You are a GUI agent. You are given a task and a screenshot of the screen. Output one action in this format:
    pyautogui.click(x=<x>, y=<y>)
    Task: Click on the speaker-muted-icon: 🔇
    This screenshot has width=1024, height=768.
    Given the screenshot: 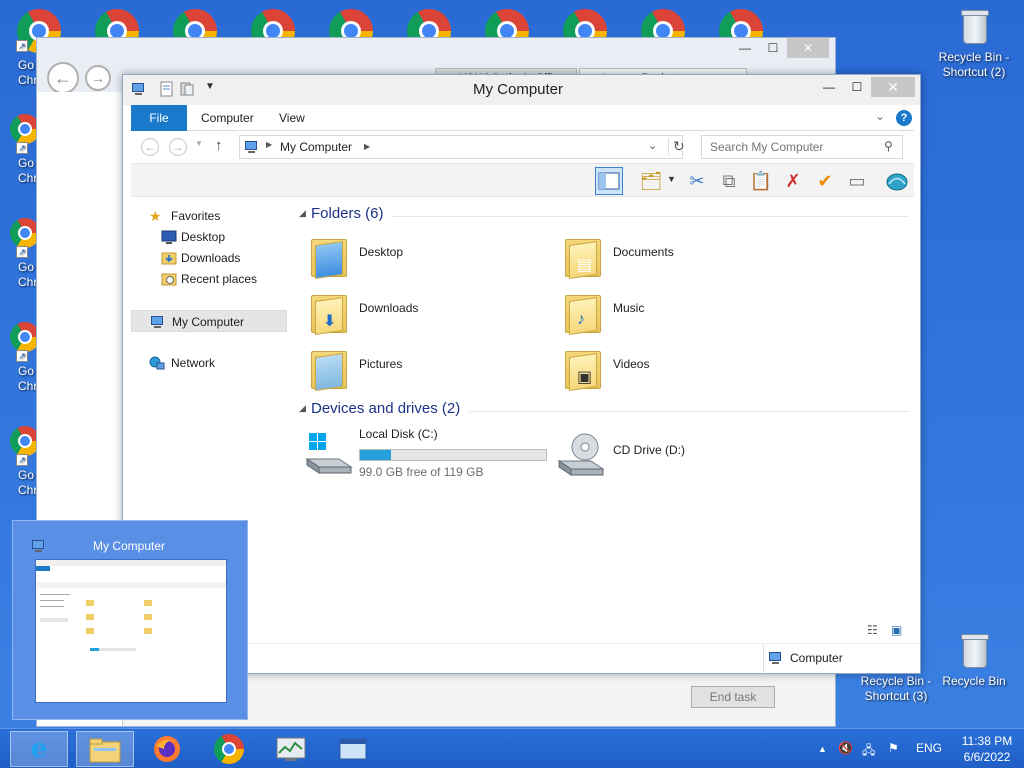 What is the action you would take?
    pyautogui.click(x=845, y=748)
    